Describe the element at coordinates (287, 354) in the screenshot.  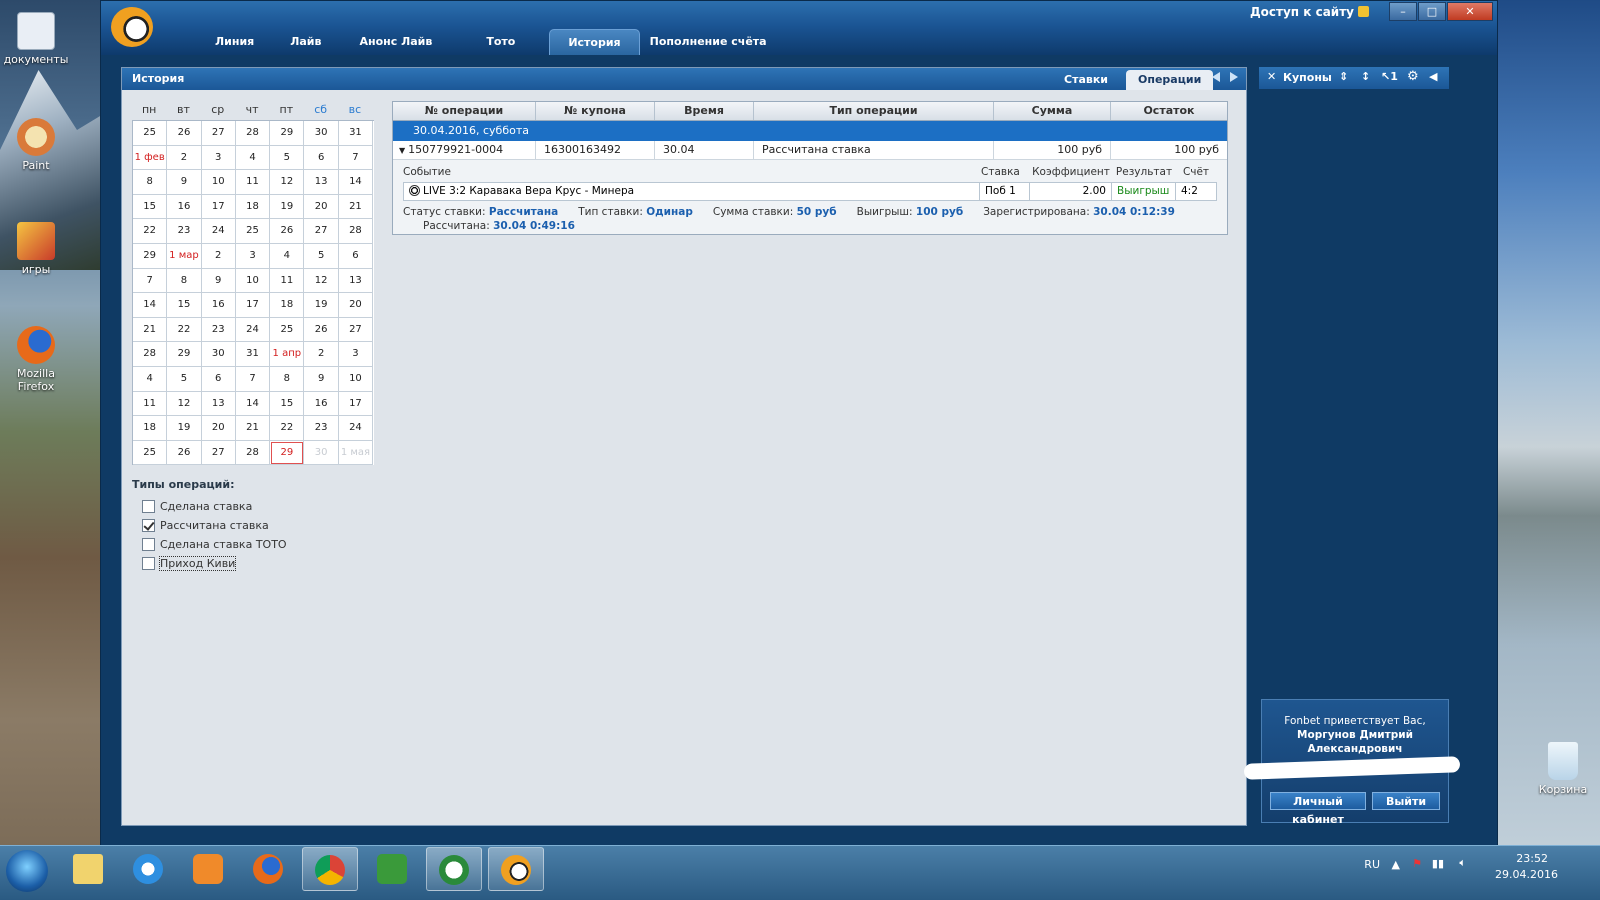
I see `calendar-day: 1 апр` at that location.